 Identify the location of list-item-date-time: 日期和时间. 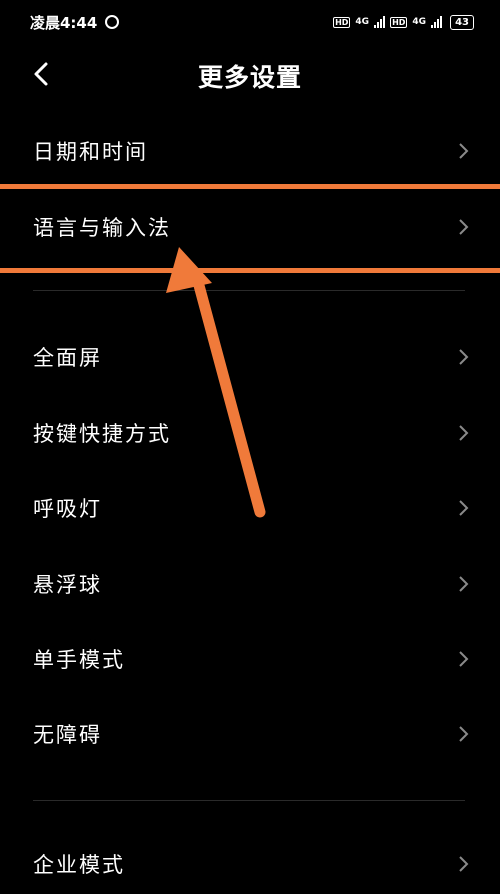
(250, 151).